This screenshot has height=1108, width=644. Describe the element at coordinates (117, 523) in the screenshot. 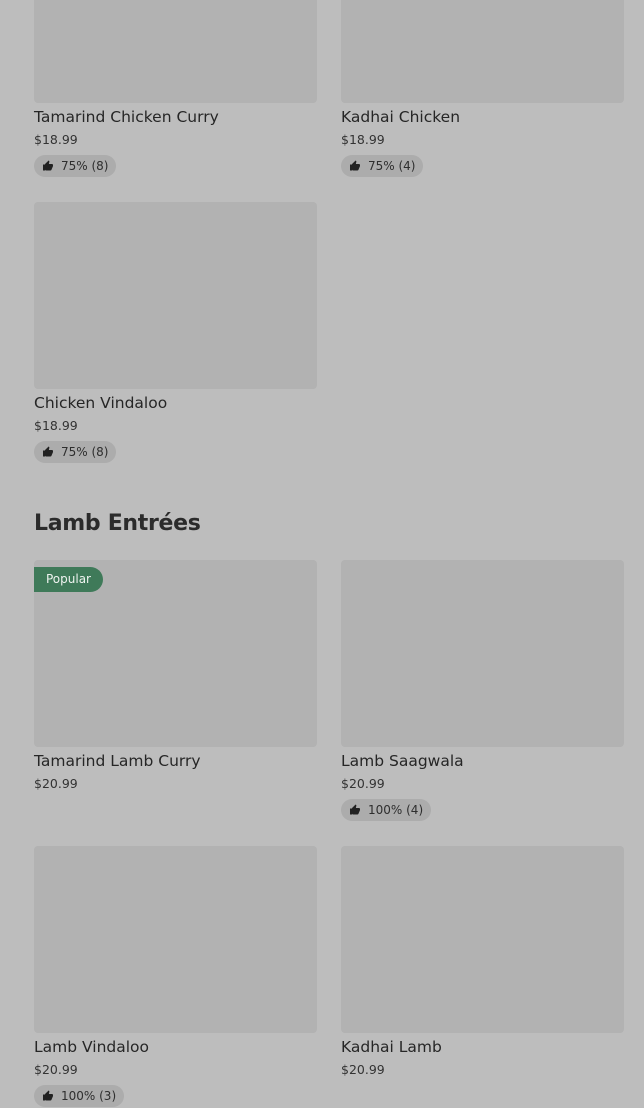

I see `section-title: Lamb Entrées` at that location.